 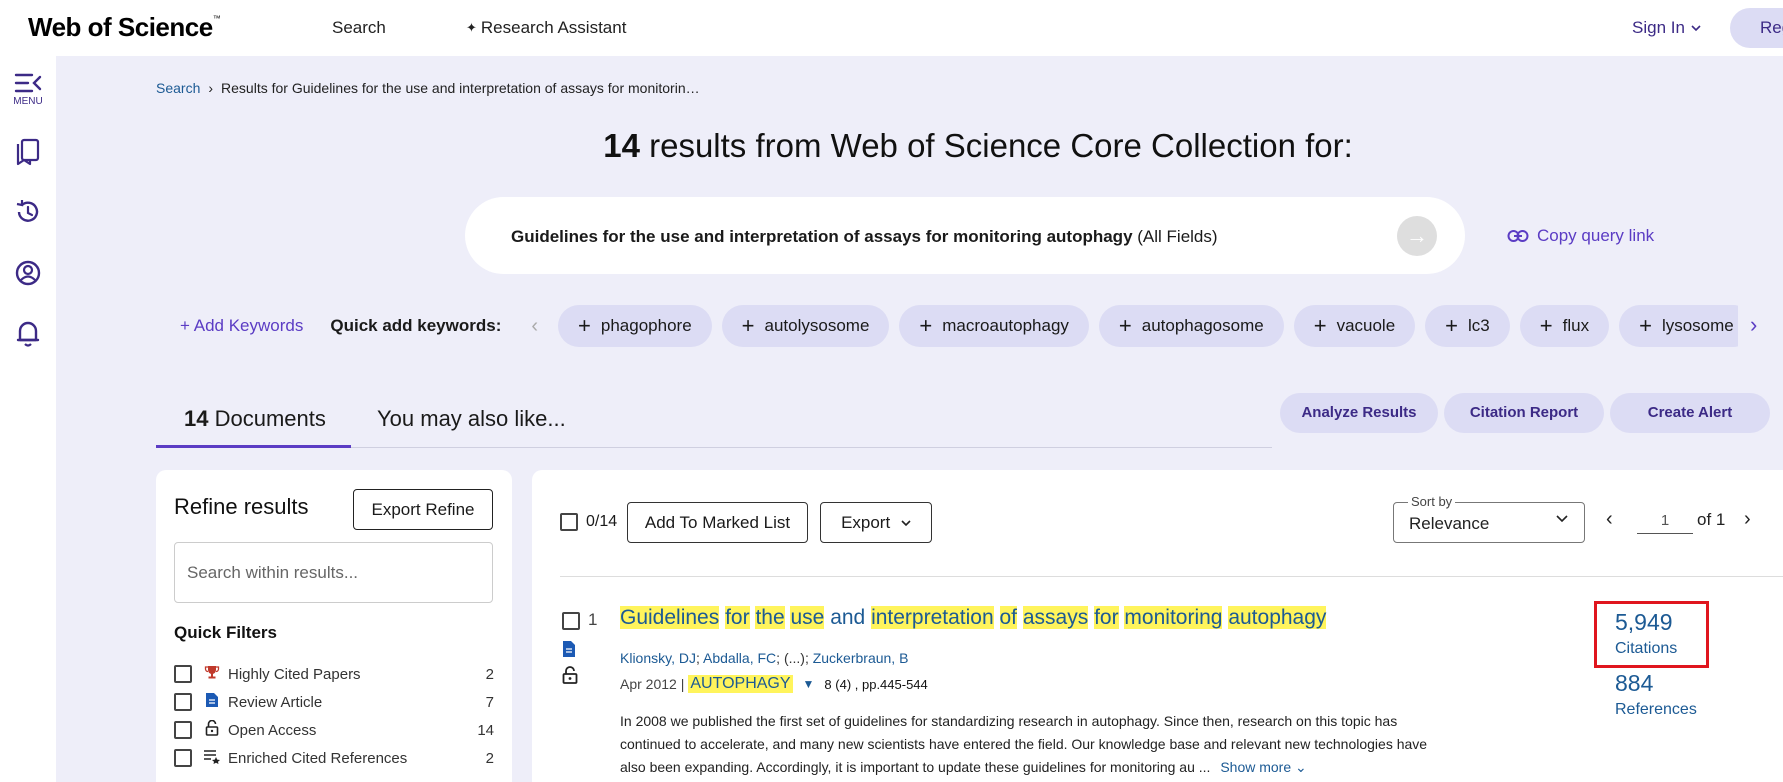 What do you see at coordinates (212, 674) in the screenshot?
I see `trophy-icon` at bounding box center [212, 674].